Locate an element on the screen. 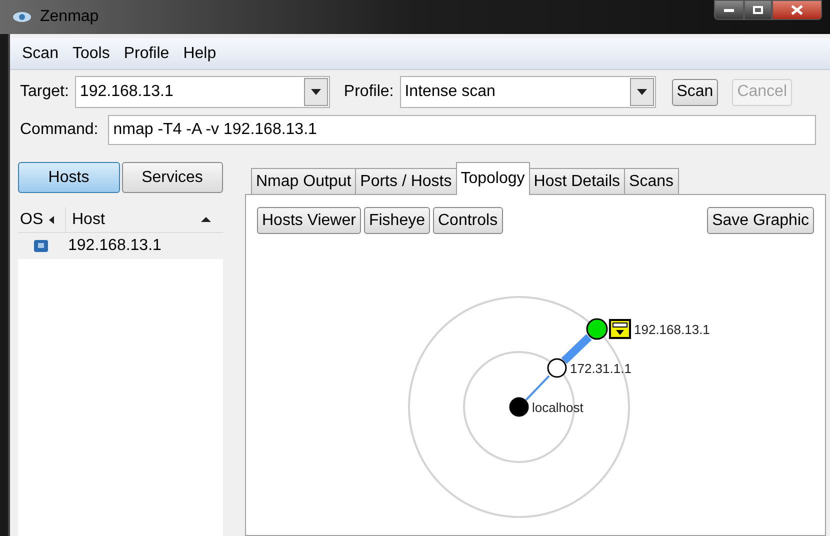 The image size is (830, 536). target-field: 192.168.13.1 is located at coordinates (202, 92).